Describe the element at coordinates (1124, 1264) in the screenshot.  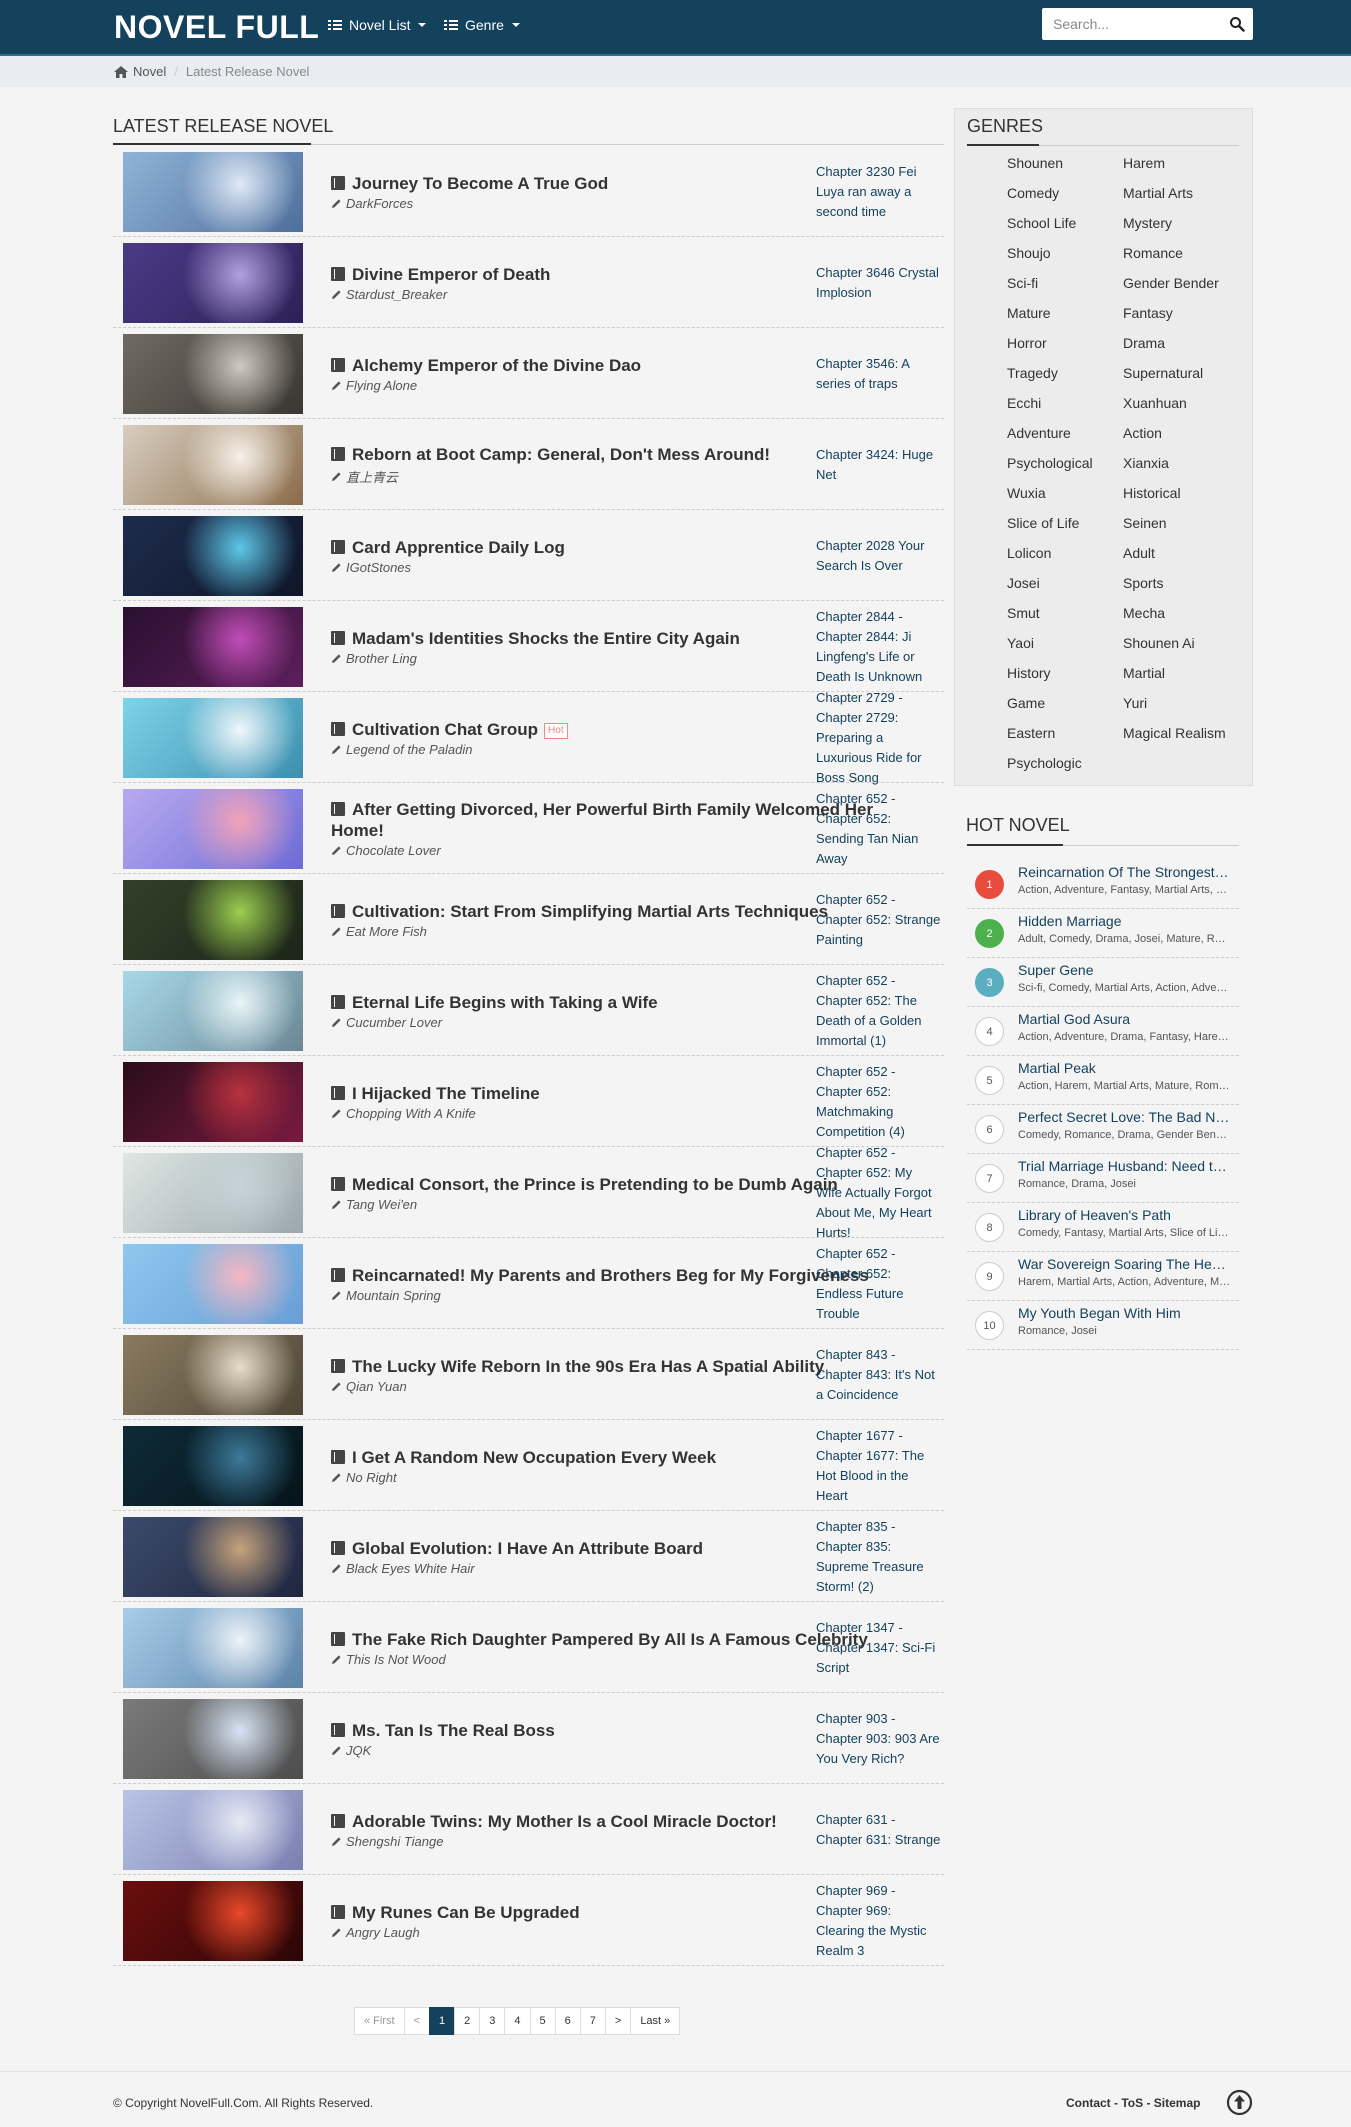
I see `hot-novel-title-link: War Sovereign Soaring The Heavens` at that location.